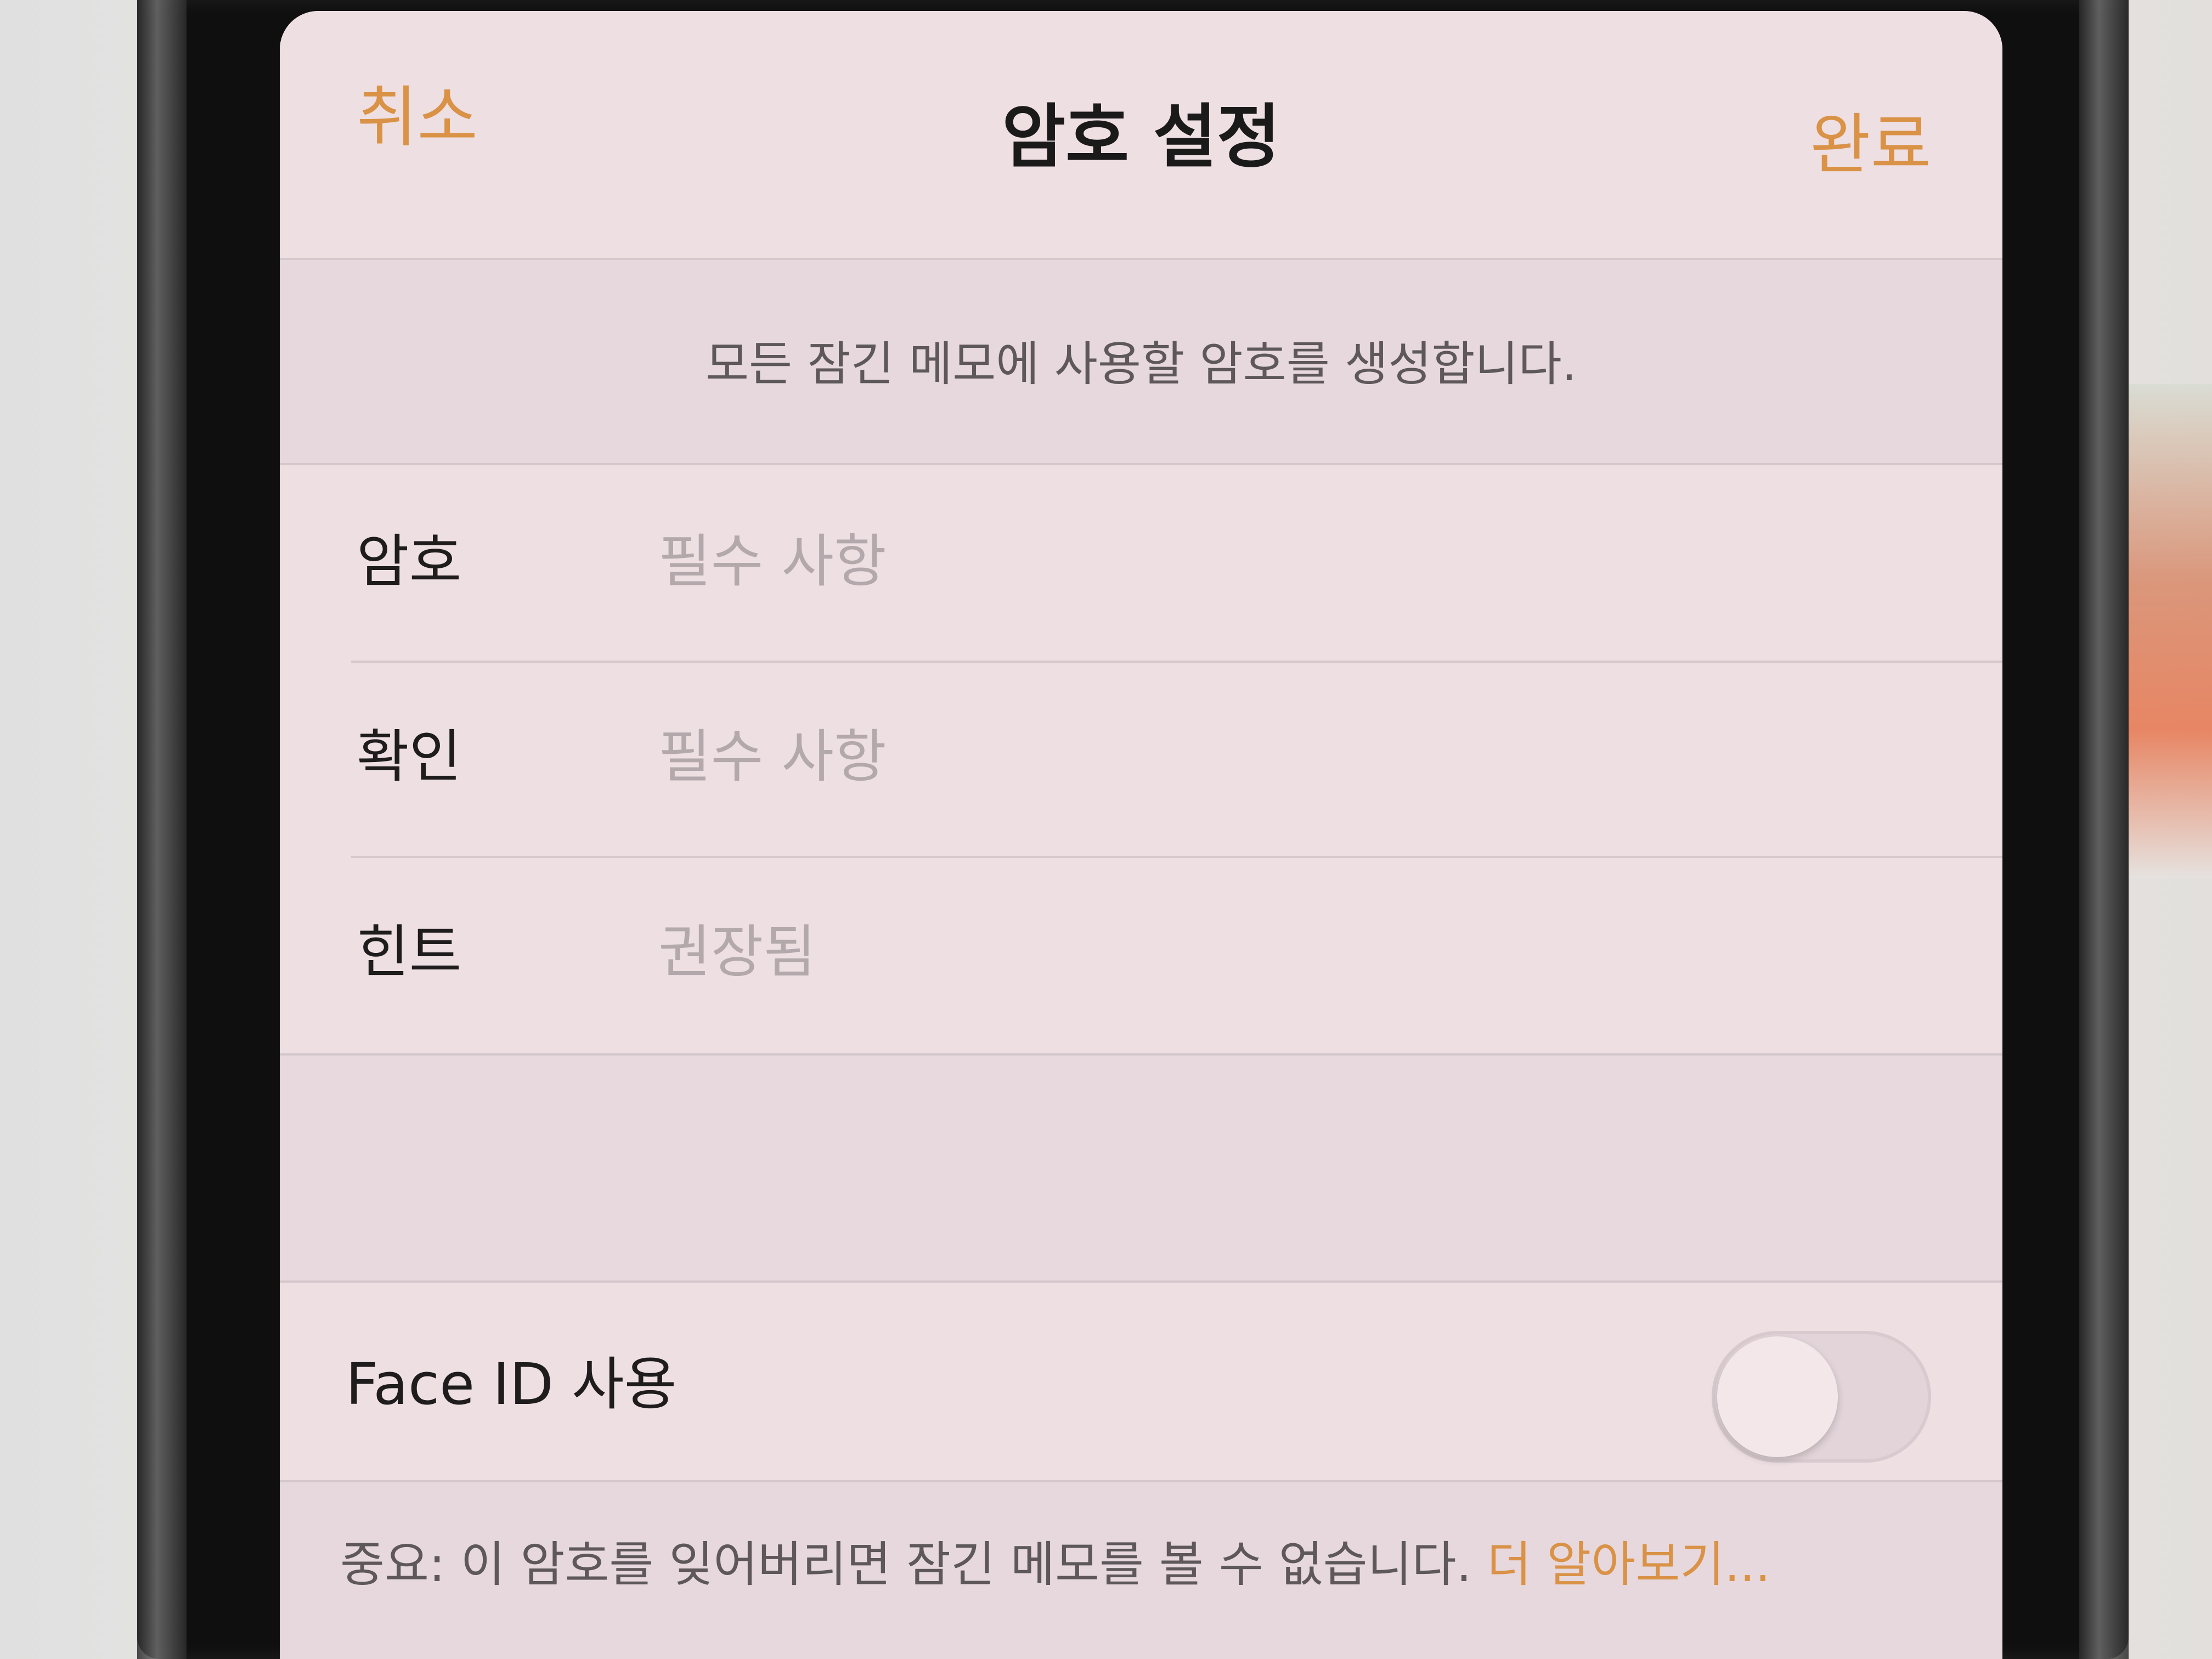  What do you see at coordinates (410, 561) in the screenshot?
I see `password-label: 암호` at bounding box center [410, 561].